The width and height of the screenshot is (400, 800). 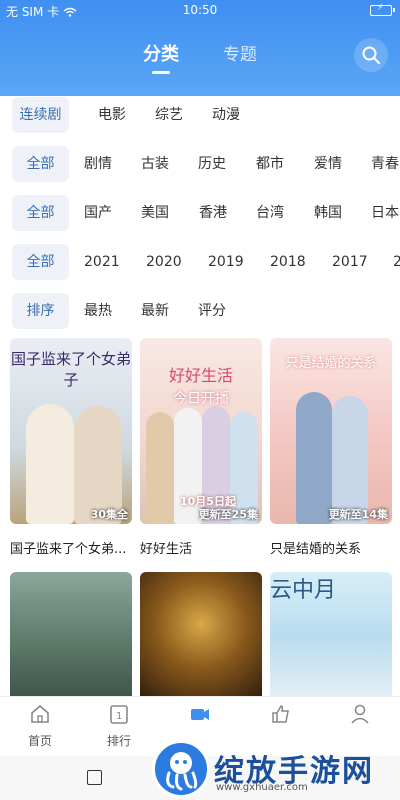 What do you see at coordinates (40, 164) in the screenshot?
I see `filter-genre-selected: 全部` at bounding box center [40, 164].